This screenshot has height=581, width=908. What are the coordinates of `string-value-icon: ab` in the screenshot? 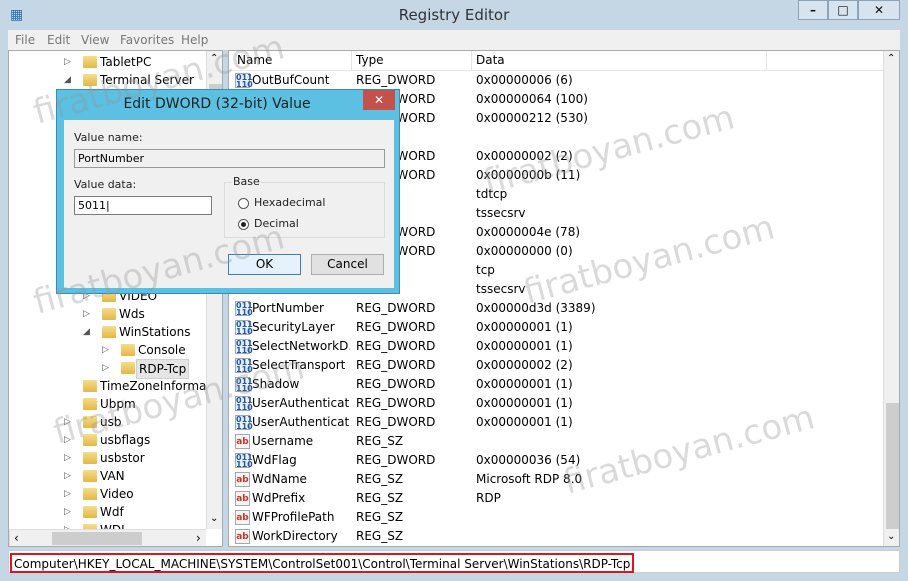 It's located at (242, 498).